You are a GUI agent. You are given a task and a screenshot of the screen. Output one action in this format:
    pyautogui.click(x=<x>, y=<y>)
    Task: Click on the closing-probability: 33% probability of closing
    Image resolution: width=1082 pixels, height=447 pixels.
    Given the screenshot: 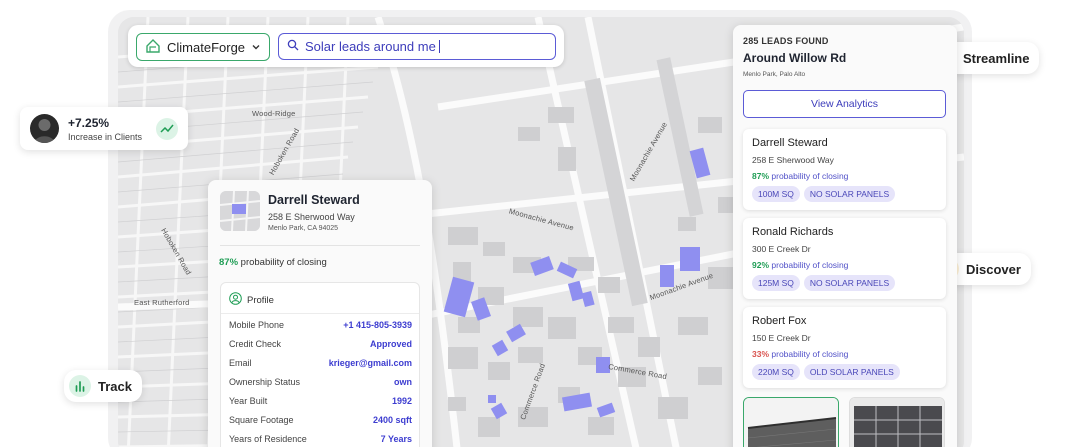 What is the action you would take?
    pyautogui.click(x=800, y=354)
    